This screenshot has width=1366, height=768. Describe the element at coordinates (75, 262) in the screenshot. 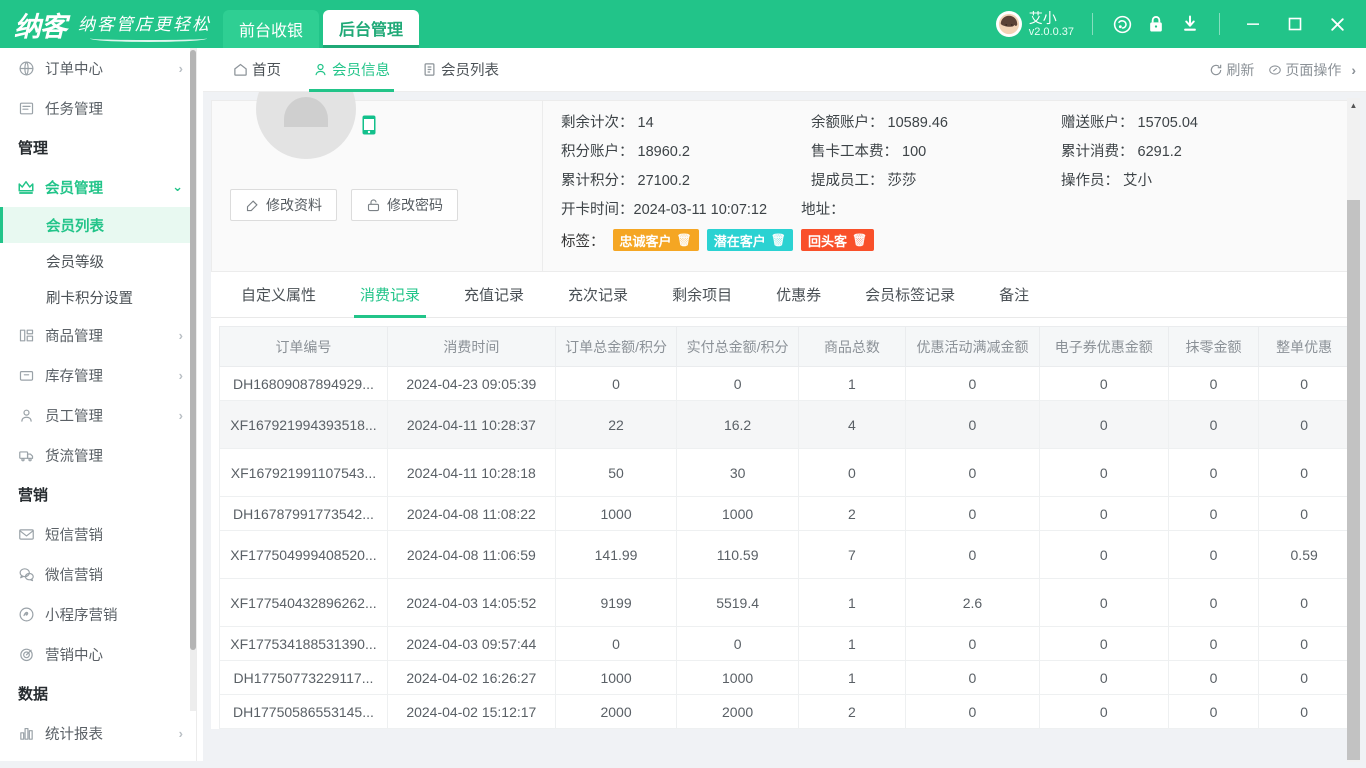

I see `sidebar-subitem-label: 会员等级` at that location.